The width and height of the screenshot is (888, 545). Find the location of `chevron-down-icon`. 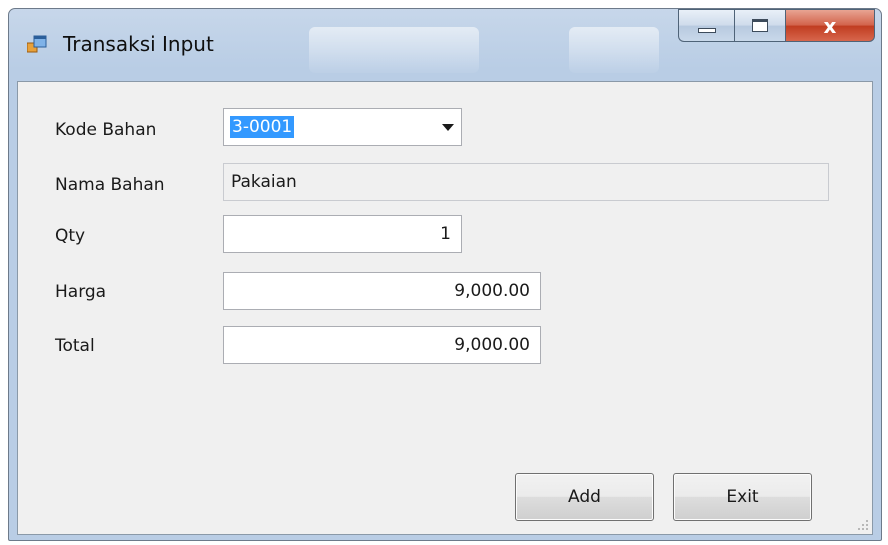

chevron-down-icon is located at coordinates (448, 127).